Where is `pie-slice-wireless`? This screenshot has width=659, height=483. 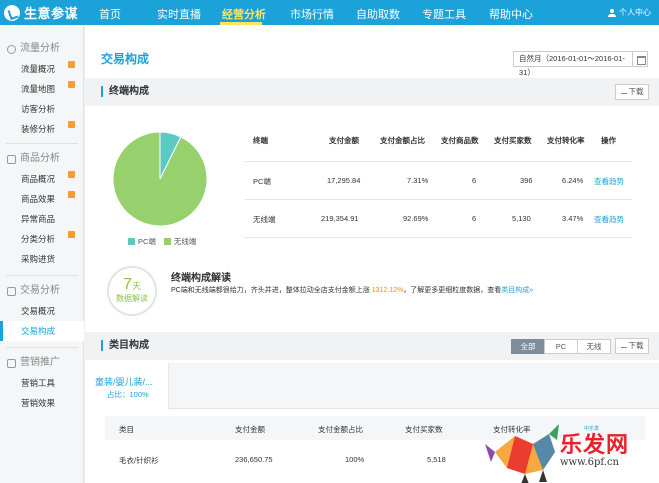
pie-slice-wireless is located at coordinates (160, 179).